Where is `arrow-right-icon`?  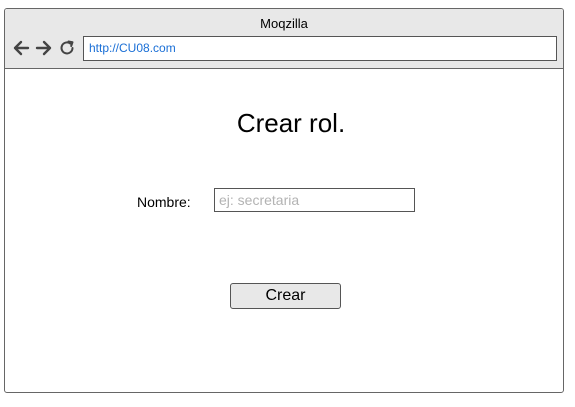 arrow-right-icon is located at coordinates (44, 48).